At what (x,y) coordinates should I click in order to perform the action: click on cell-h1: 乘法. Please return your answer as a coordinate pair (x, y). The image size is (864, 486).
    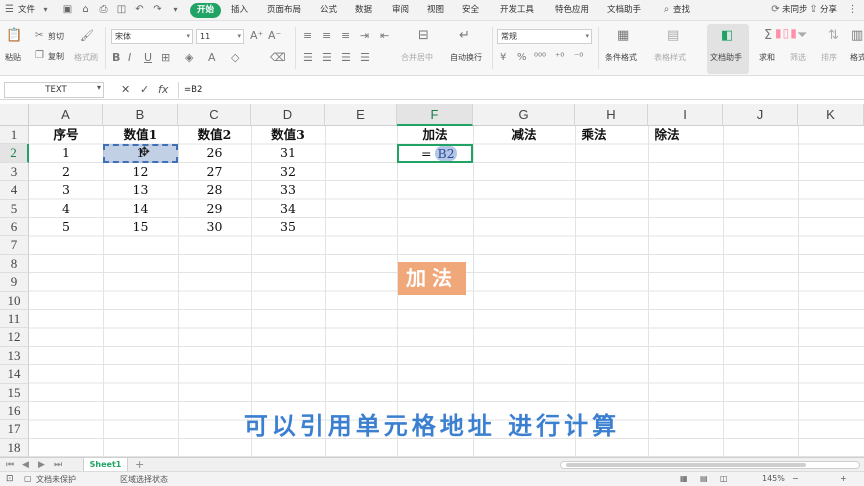
    Looking at the image, I should click on (594, 135).